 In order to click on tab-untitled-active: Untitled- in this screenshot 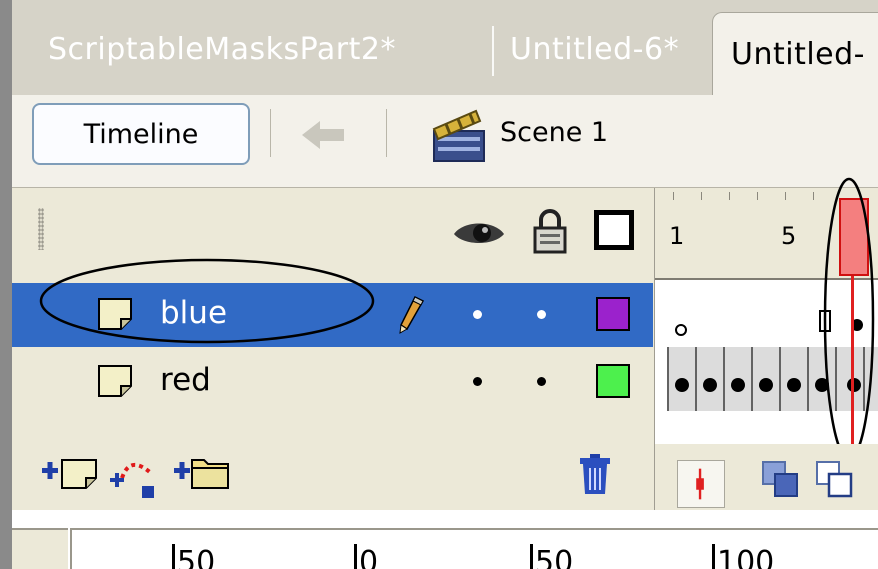, I will do `click(795, 53)`.